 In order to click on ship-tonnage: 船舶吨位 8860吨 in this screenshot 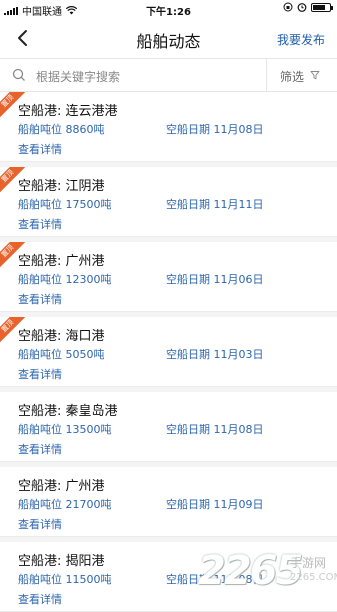, I will do `click(61, 129)`.